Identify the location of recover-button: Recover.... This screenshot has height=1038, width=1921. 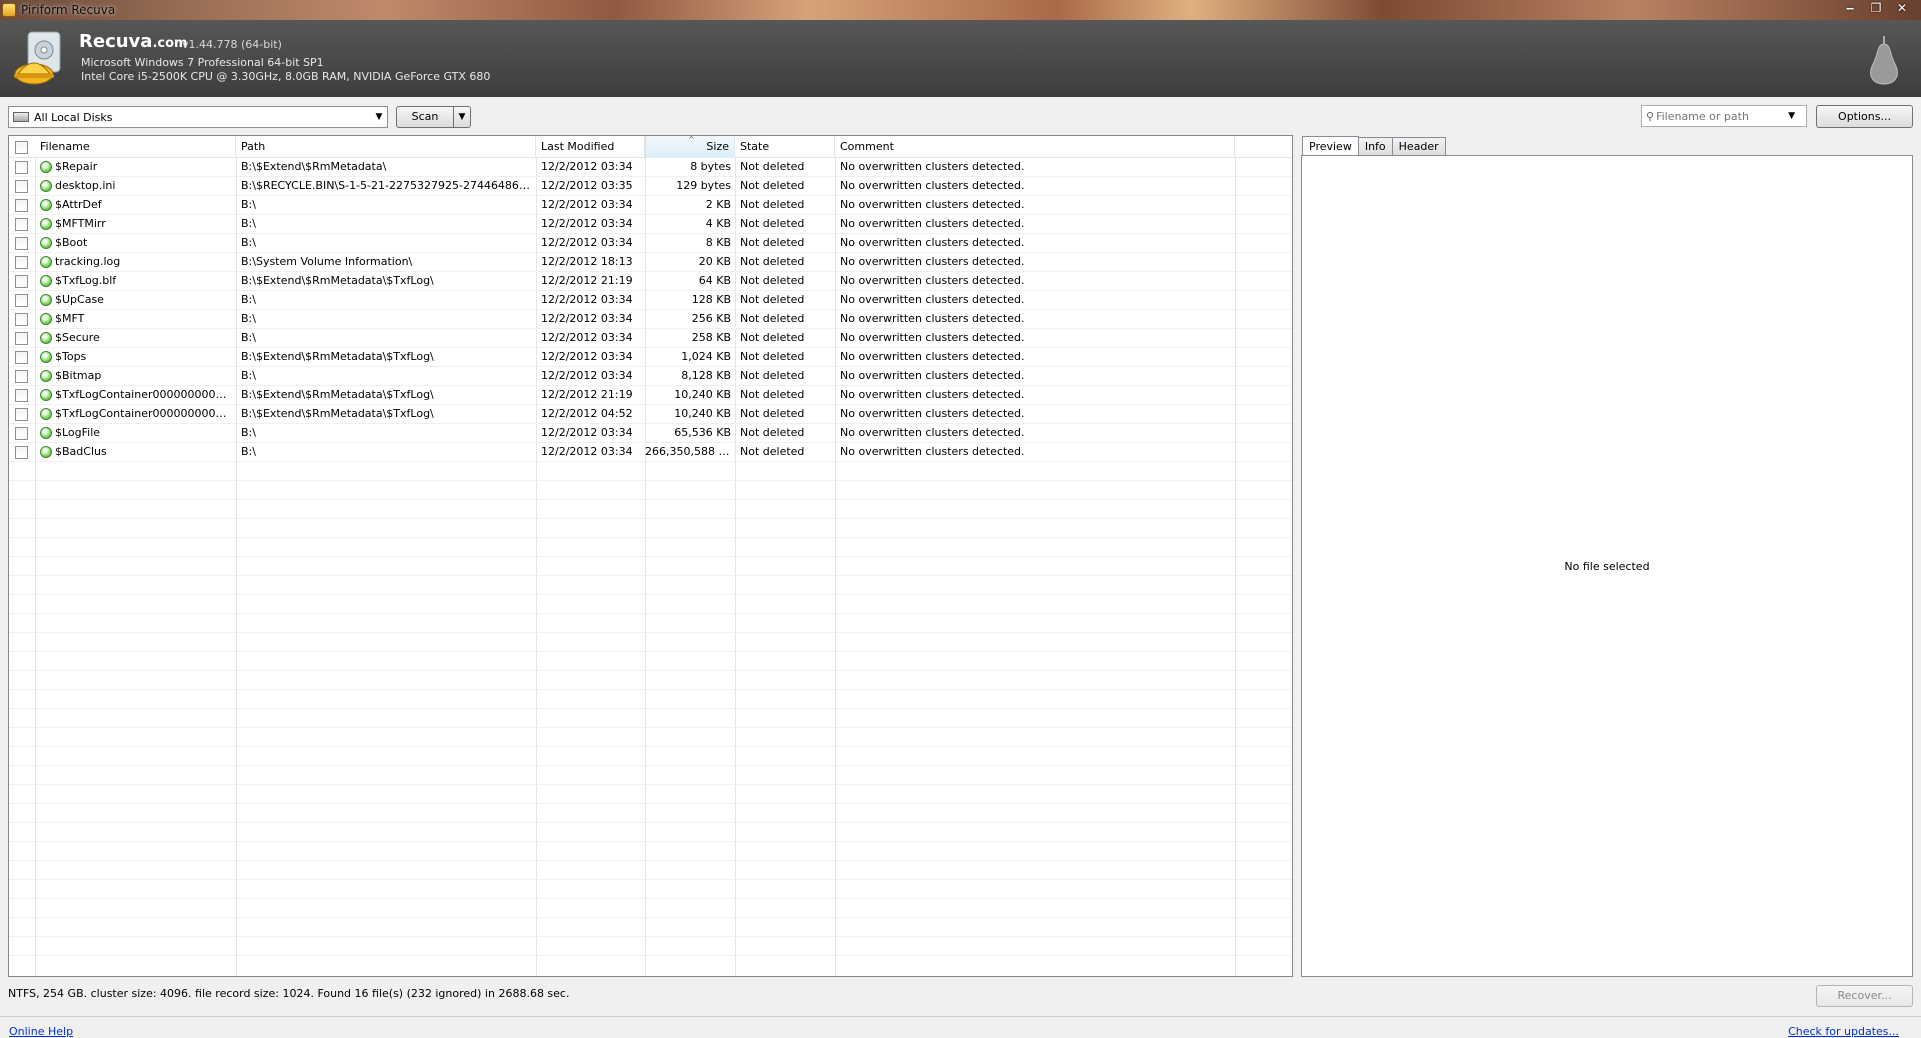
(1864, 996).